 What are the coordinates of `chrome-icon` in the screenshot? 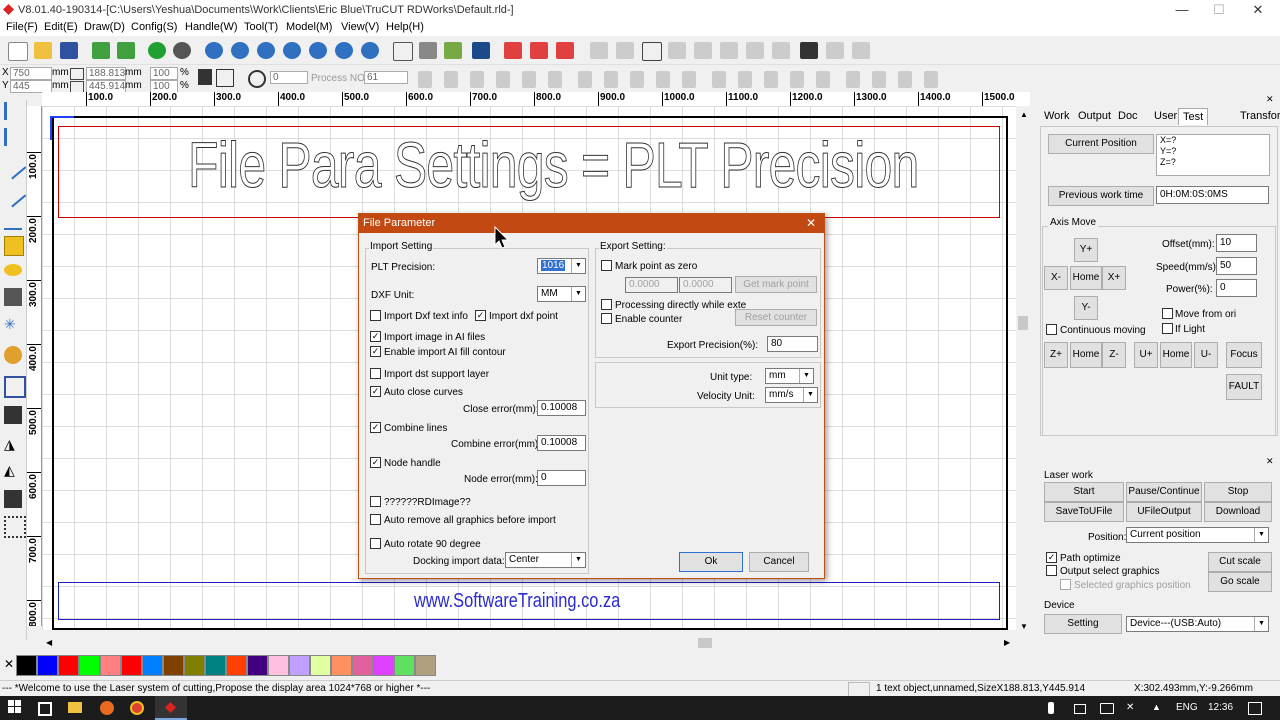 It's located at (137, 708).